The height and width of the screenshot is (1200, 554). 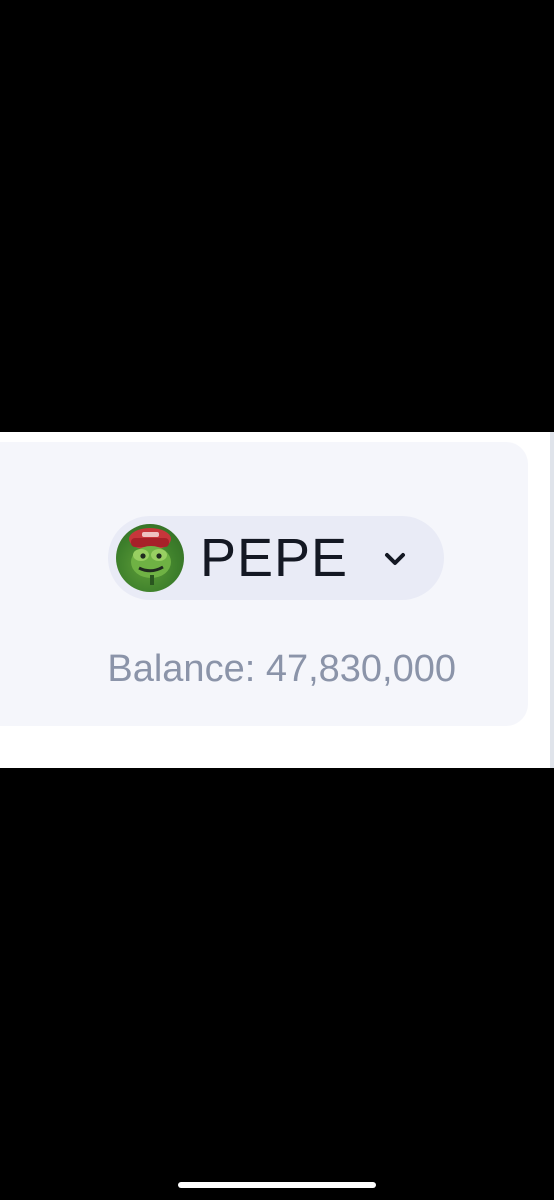 I want to click on home-indicator, so click(x=277, y=1185).